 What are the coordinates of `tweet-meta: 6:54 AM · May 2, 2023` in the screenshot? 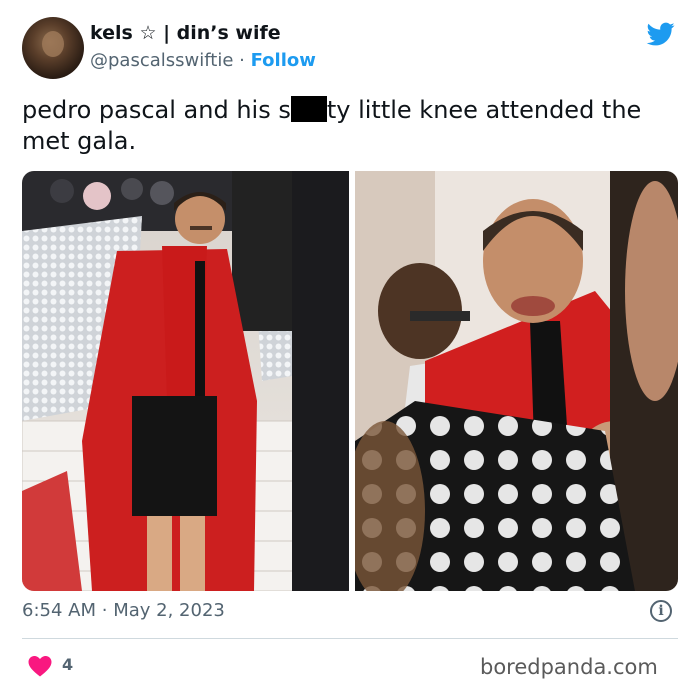 It's located at (123, 610).